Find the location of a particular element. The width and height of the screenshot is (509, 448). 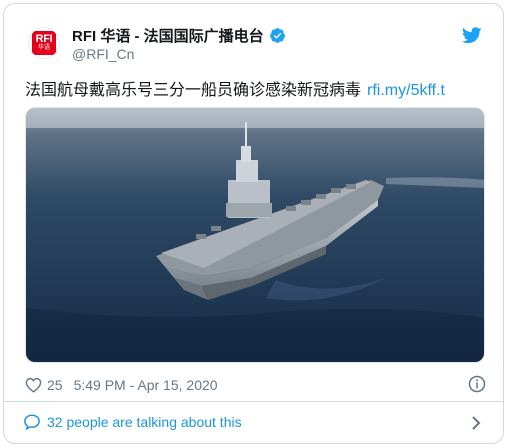

tweet-link: rfi.my/5kff.t is located at coordinates (406, 90).